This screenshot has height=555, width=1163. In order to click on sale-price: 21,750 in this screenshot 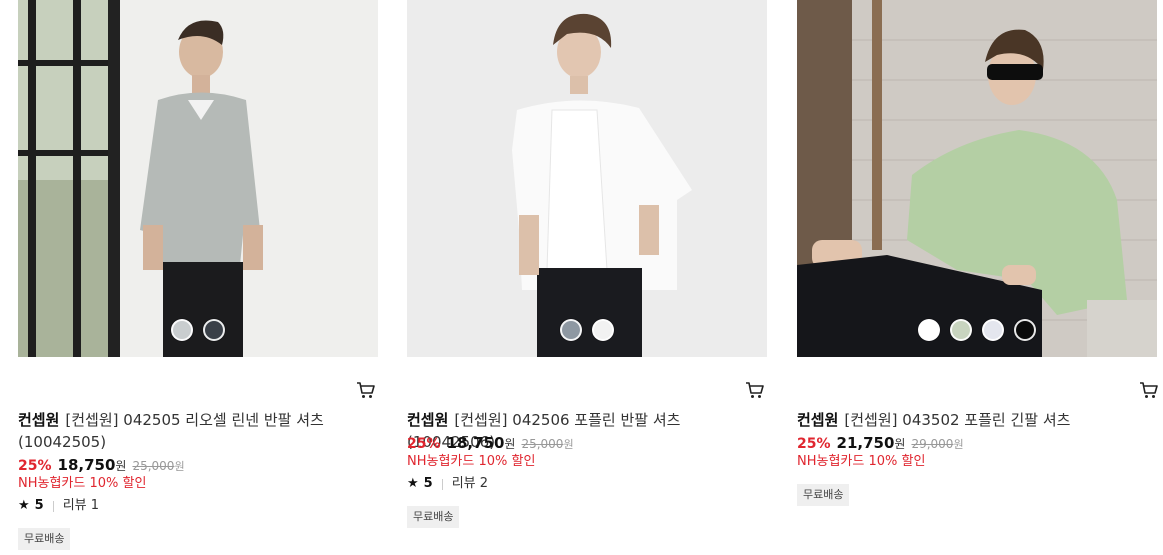, I will do `click(865, 443)`.